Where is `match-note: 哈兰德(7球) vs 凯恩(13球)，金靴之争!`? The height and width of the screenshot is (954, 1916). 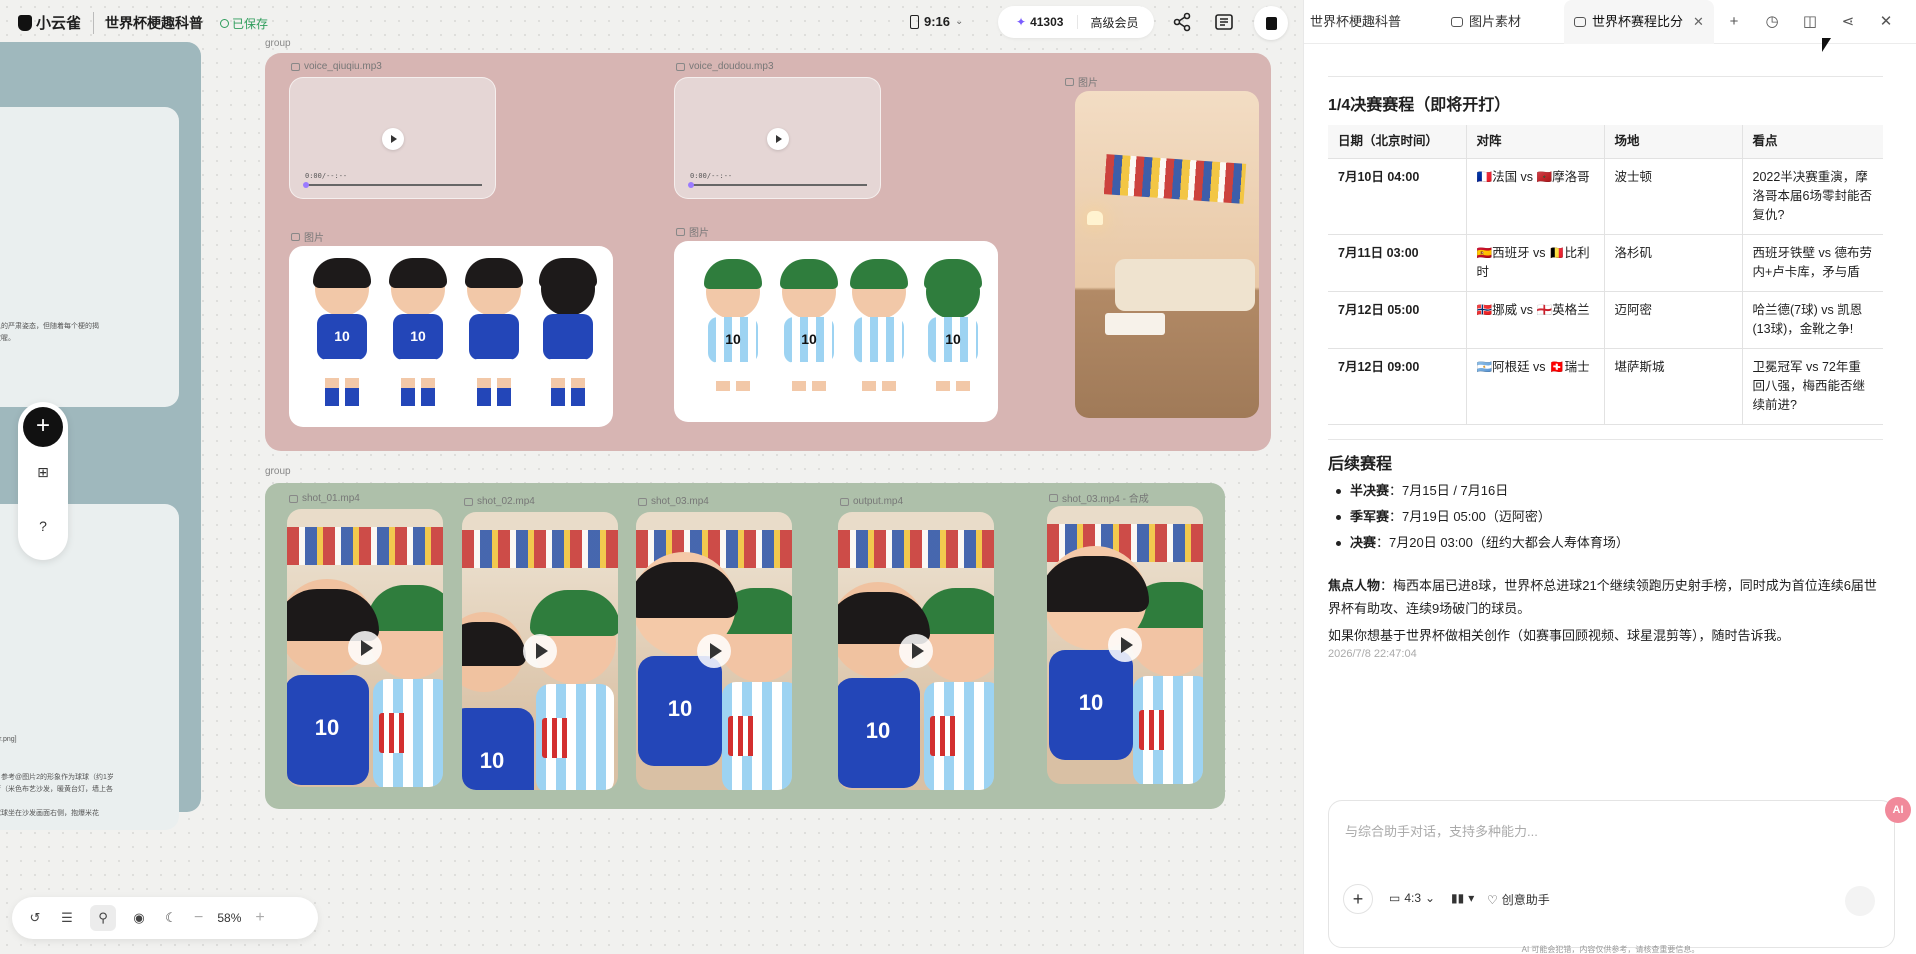
match-note: 哈兰德(7球) vs 凯恩(13球)，金靴之争! is located at coordinates (1812, 320).